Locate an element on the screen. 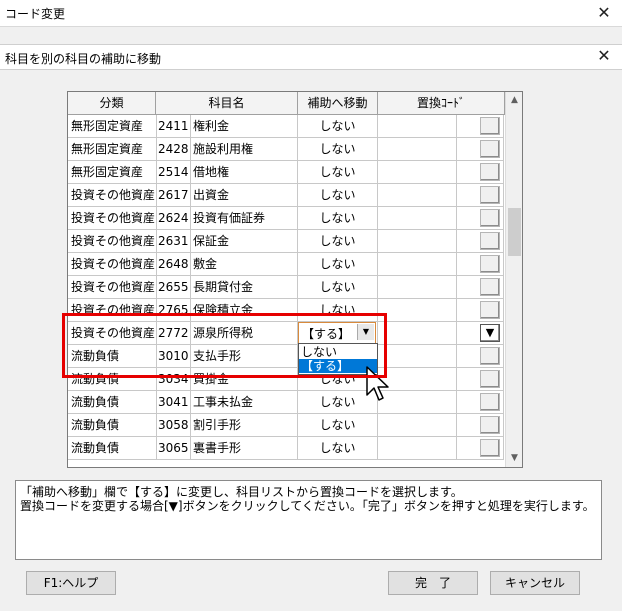 This screenshot has height=611, width=622. code-cell: 2617 is located at coordinates (173, 195).